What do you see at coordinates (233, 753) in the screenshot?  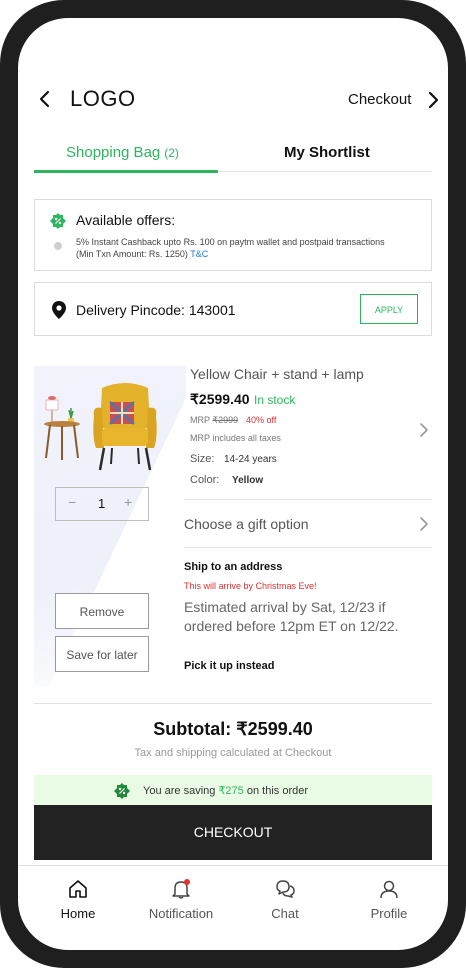 I see `tax-shipping-note: Tax and shipping calculated at Checkout` at bounding box center [233, 753].